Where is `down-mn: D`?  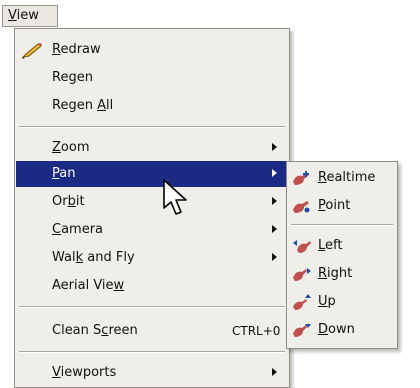
down-mn: D is located at coordinates (323, 329).